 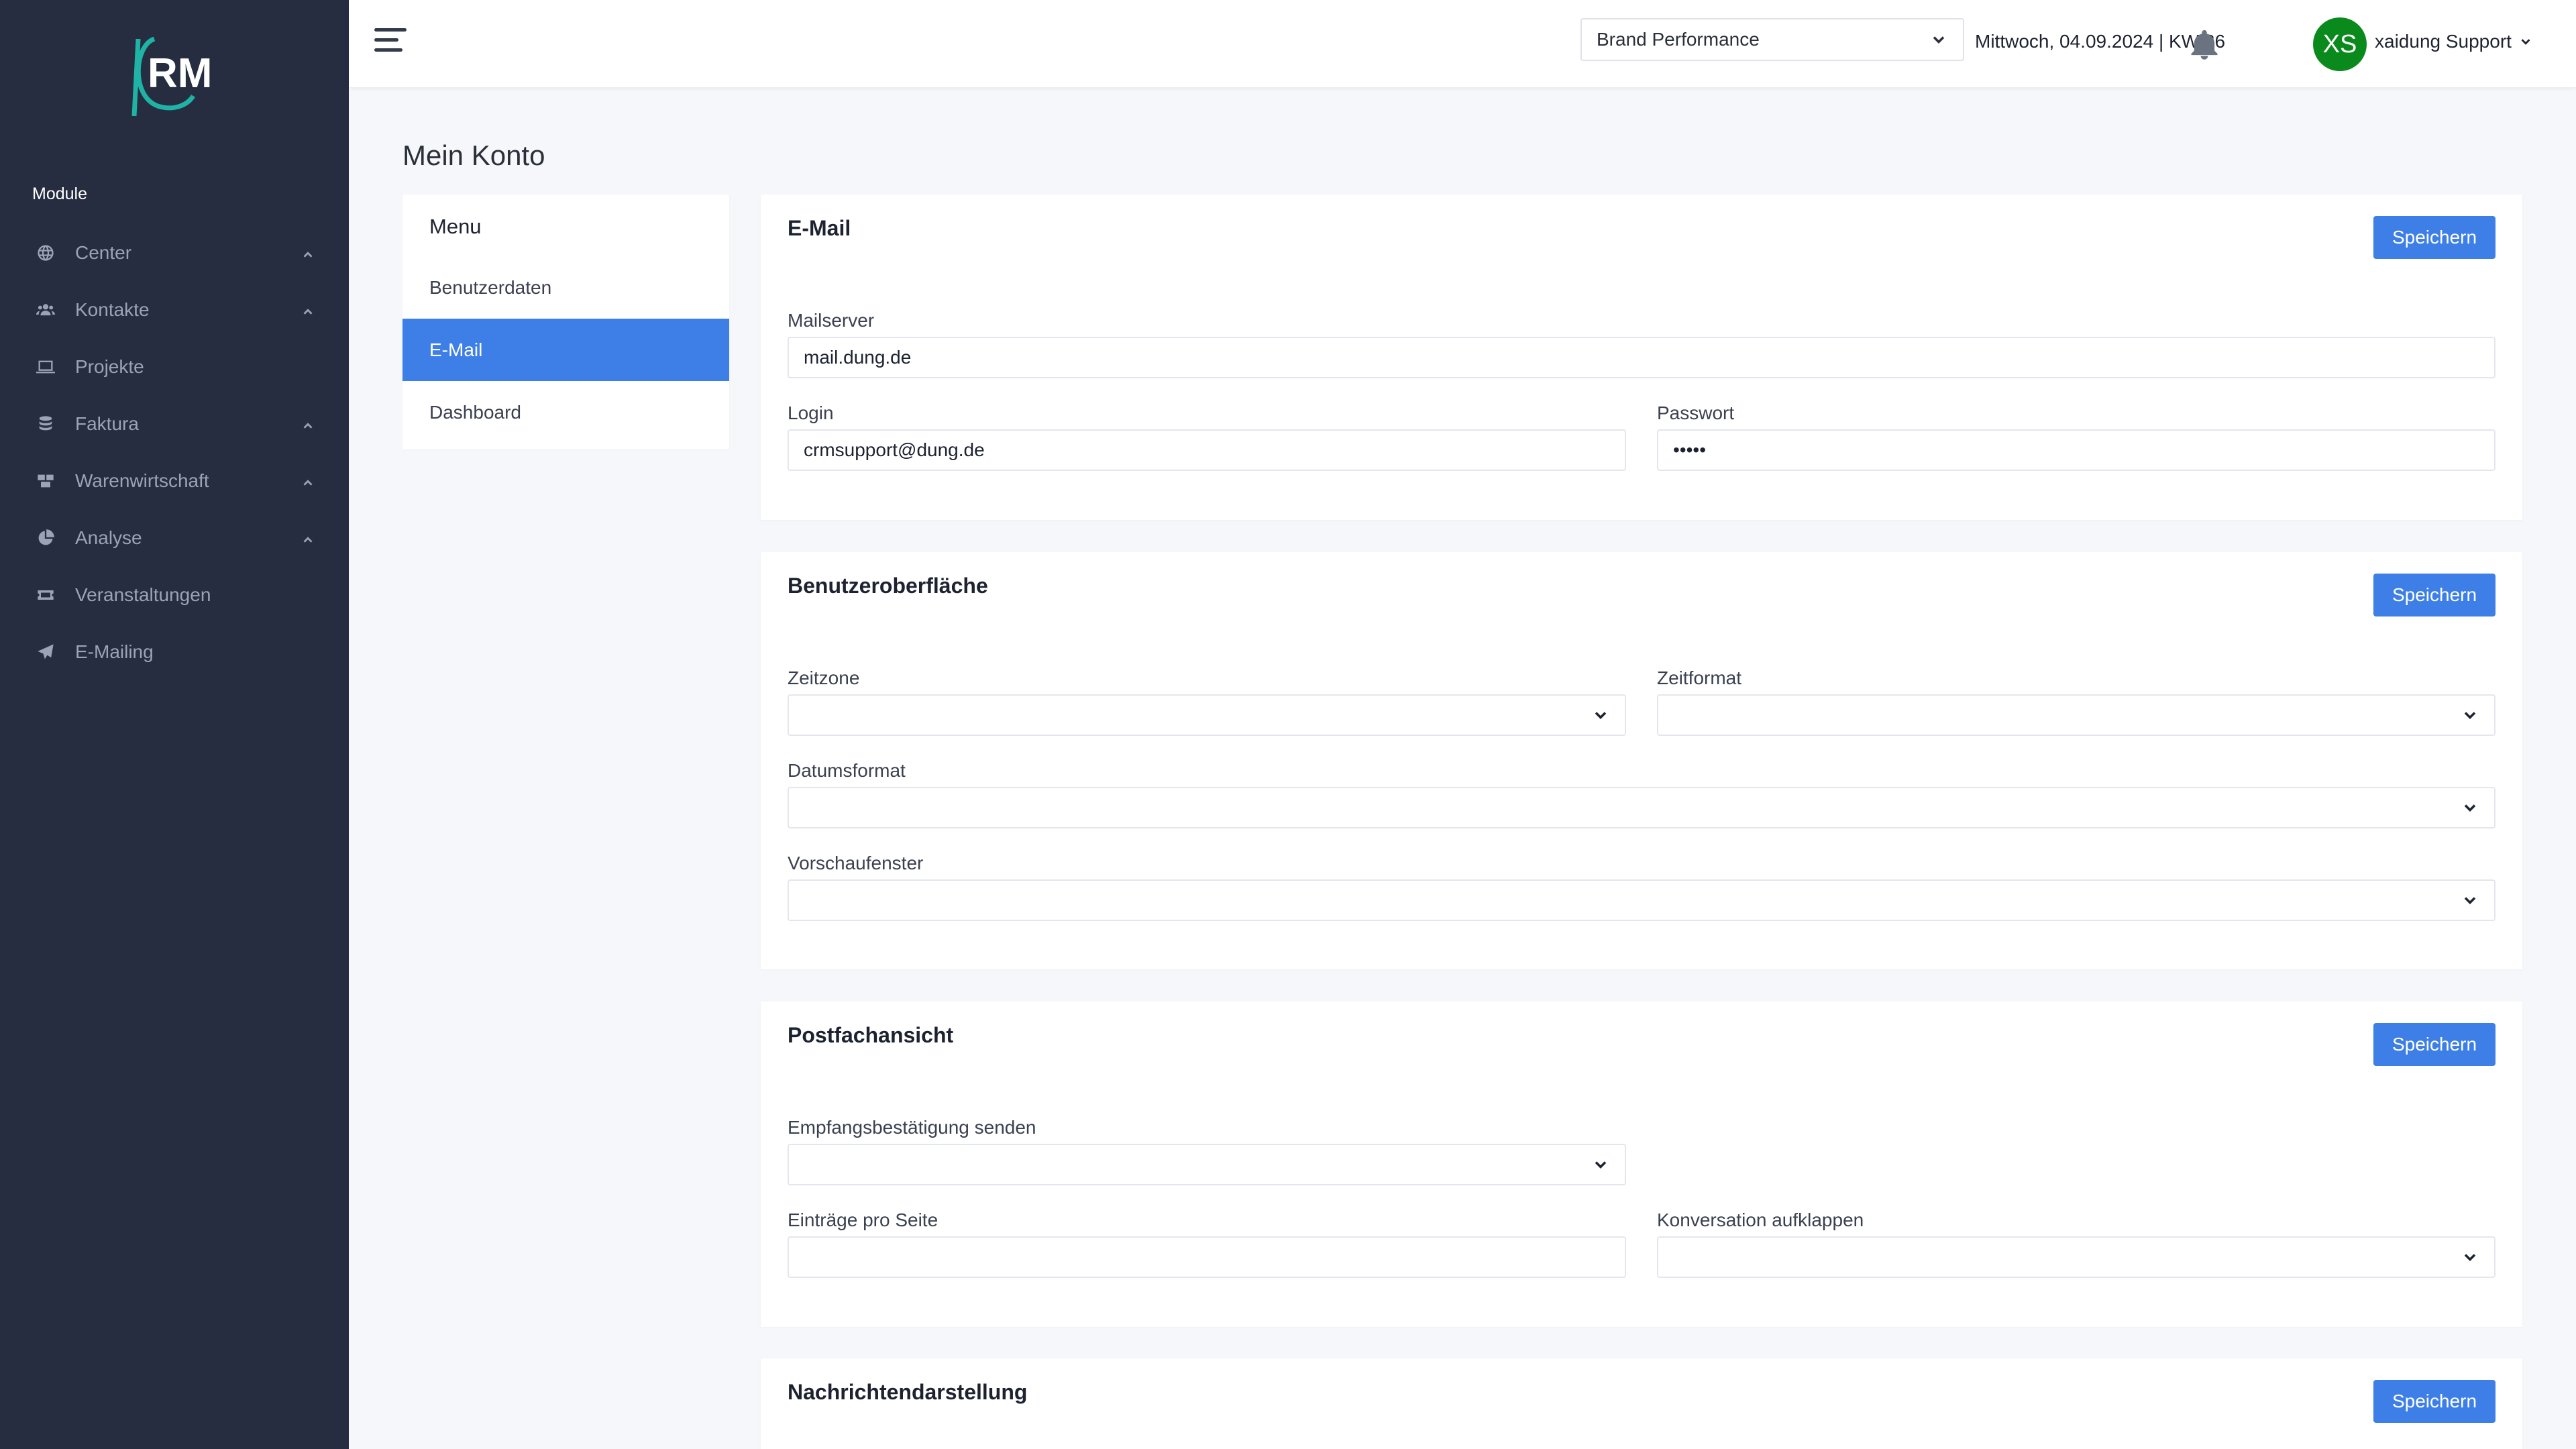 I want to click on receipt-select, so click(x=1207, y=1164).